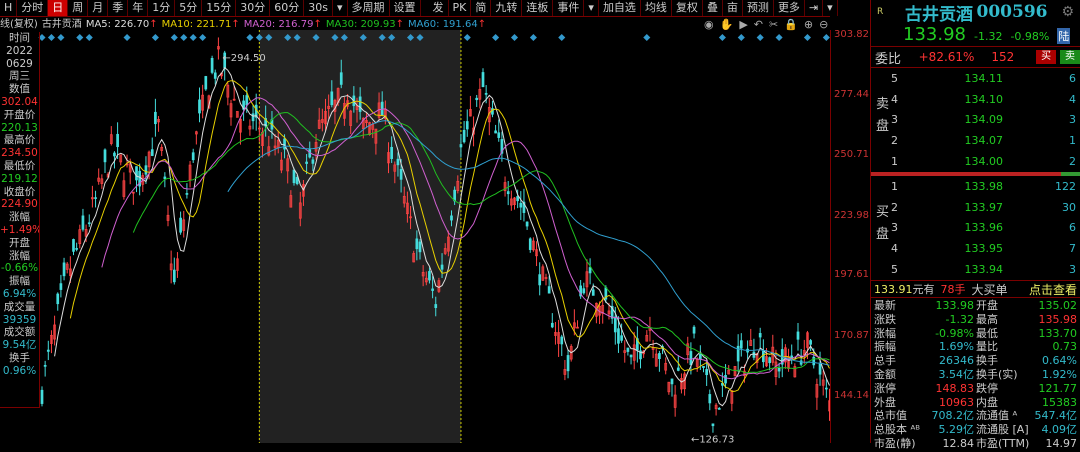 The width and height of the screenshot is (1080, 452). I want to click on info-item: 周三, so click(19, 76).